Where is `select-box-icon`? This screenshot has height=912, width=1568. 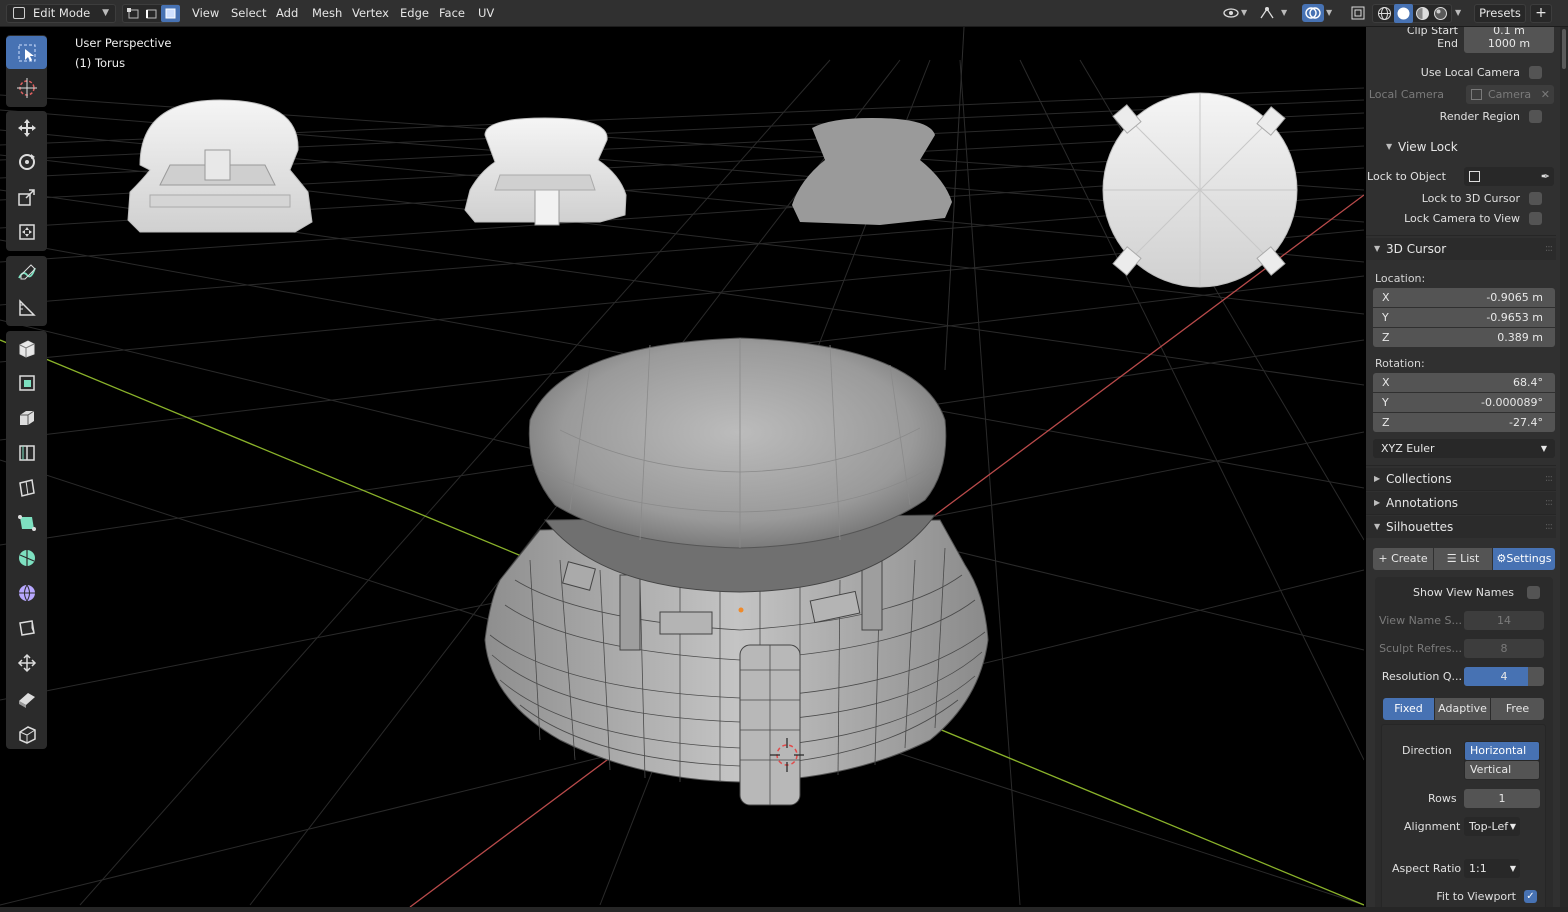
select-box-icon is located at coordinates (26, 52).